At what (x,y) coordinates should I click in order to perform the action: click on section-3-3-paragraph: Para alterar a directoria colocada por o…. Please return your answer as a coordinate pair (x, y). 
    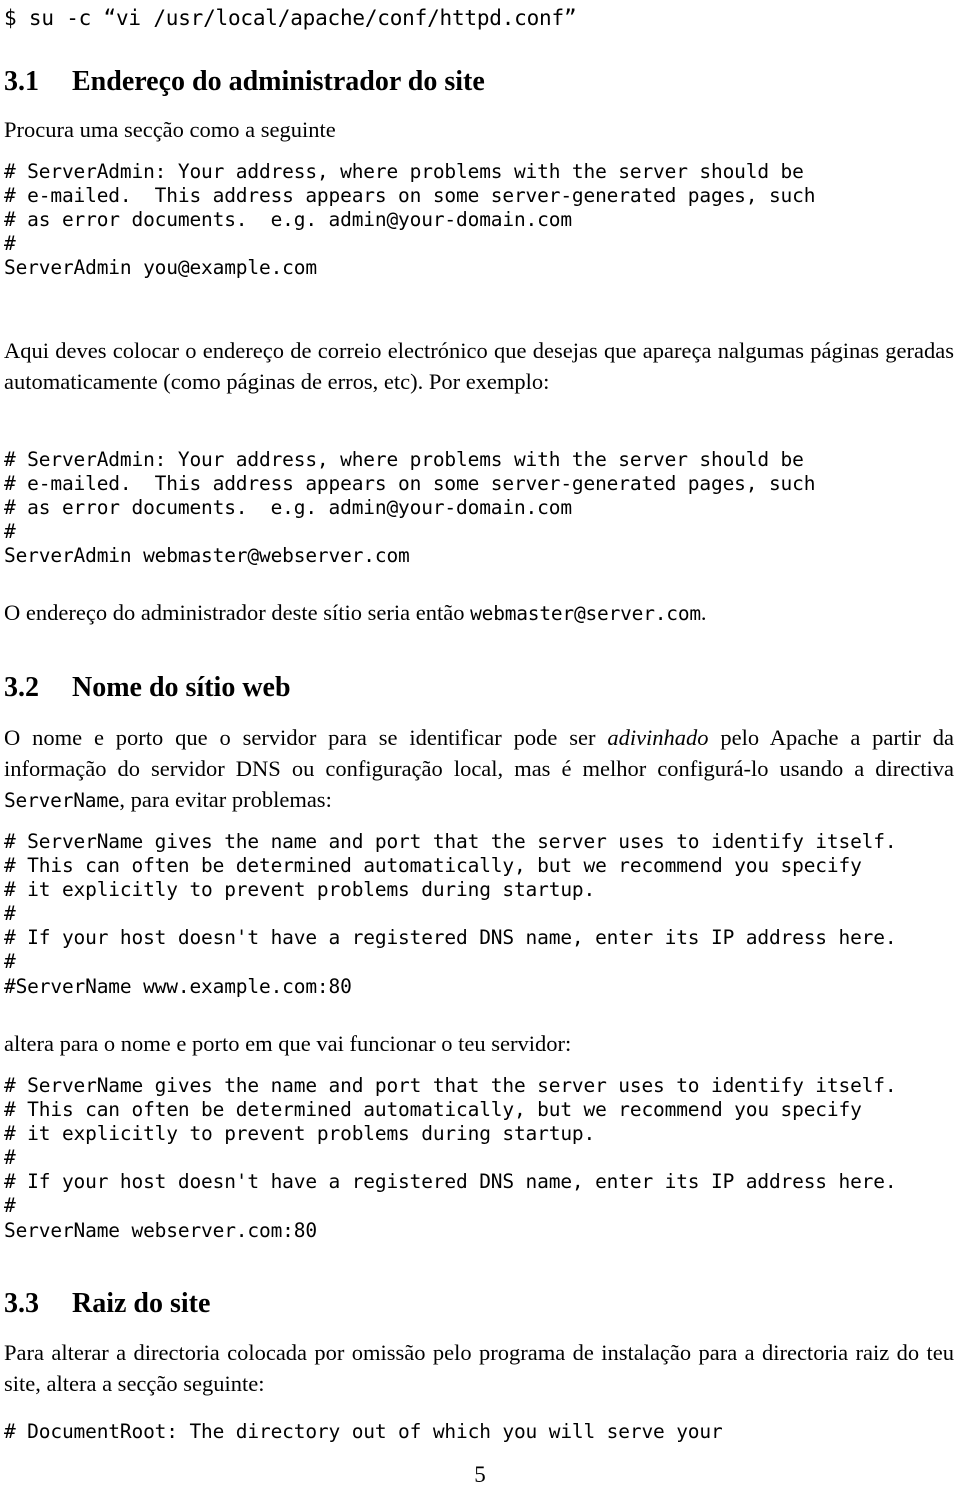
    Looking at the image, I should click on (479, 1368).